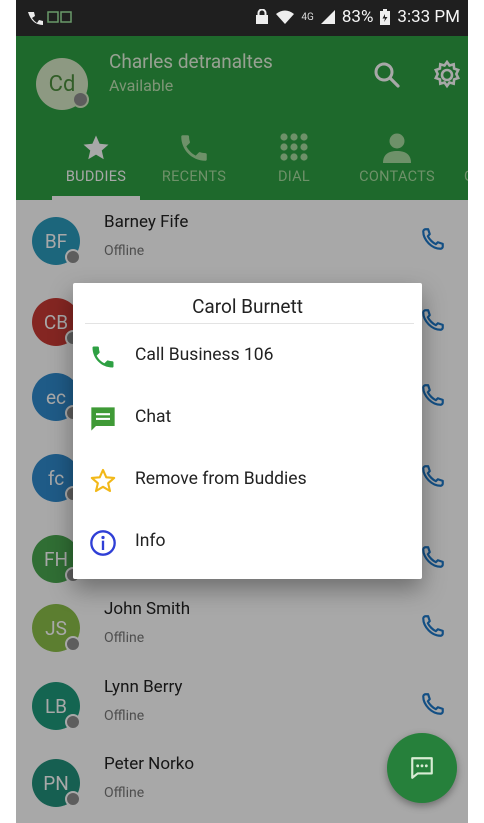  I want to click on status-left-icons, so click(50, 19).